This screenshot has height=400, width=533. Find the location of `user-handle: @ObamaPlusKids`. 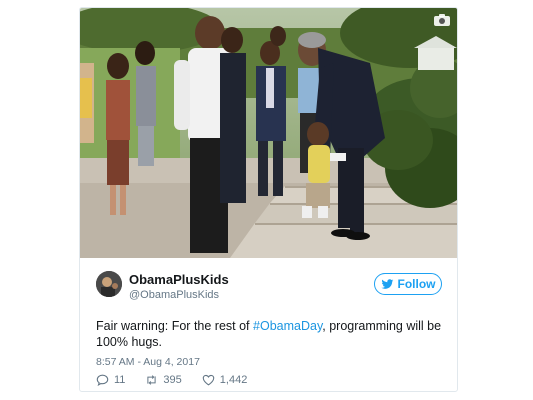

user-handle: @ObamaPlusKids is located at coordinates (174, 295).